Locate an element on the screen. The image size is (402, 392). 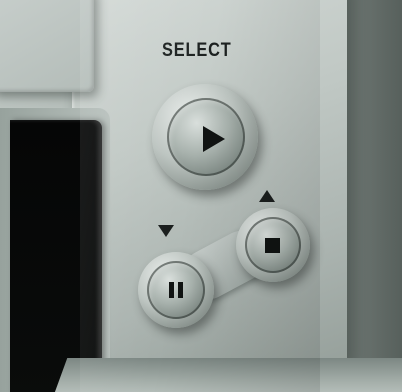
play-icon is located at coordinates (214, 139).